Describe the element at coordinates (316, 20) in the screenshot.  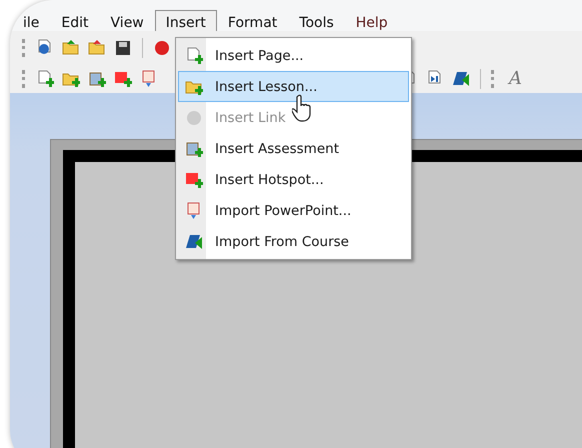
I see `menu-title: Tools` at that location.